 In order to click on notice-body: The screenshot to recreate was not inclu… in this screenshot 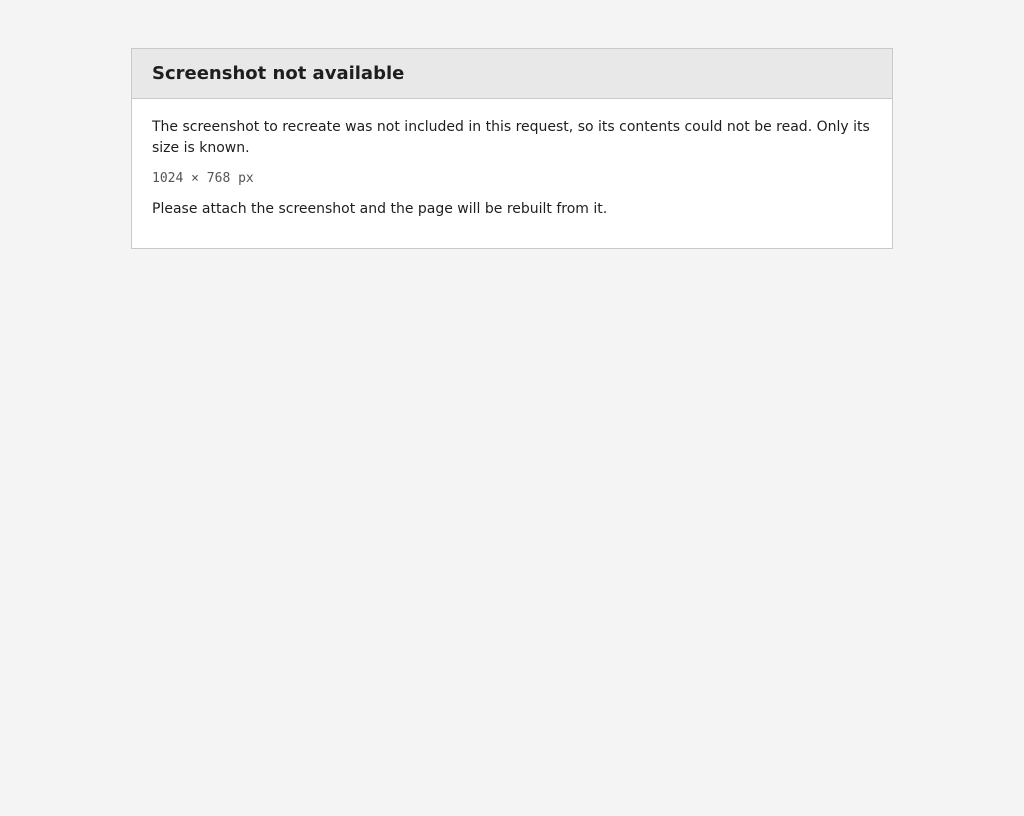, I will do `click(512, 173)`.